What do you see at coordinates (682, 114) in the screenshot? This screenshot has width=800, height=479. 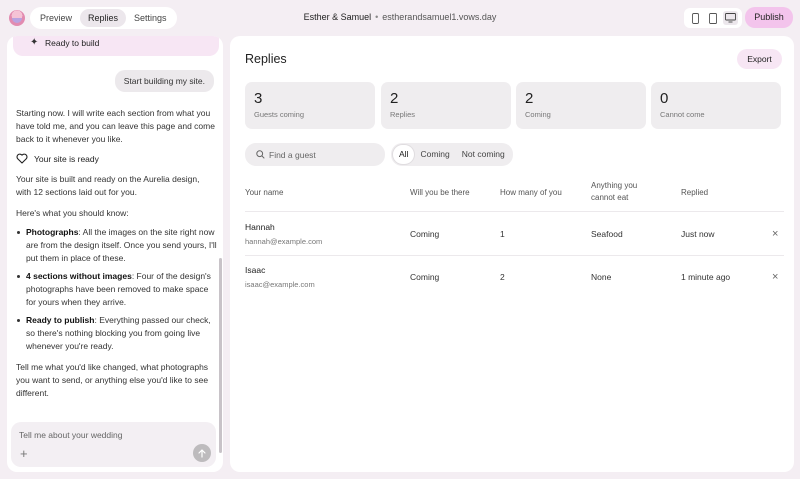 I see `stat-label: Cannot come` at bounding box center [682, 114].